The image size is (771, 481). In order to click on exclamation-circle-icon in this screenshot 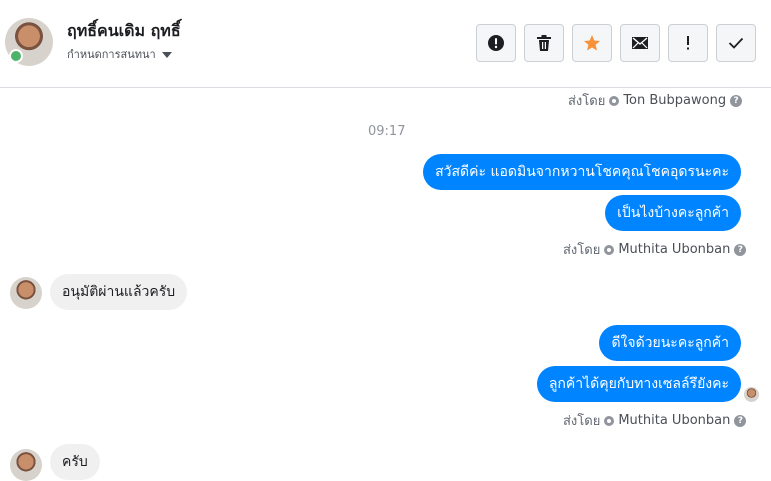, I will do `click(496, 43)`.